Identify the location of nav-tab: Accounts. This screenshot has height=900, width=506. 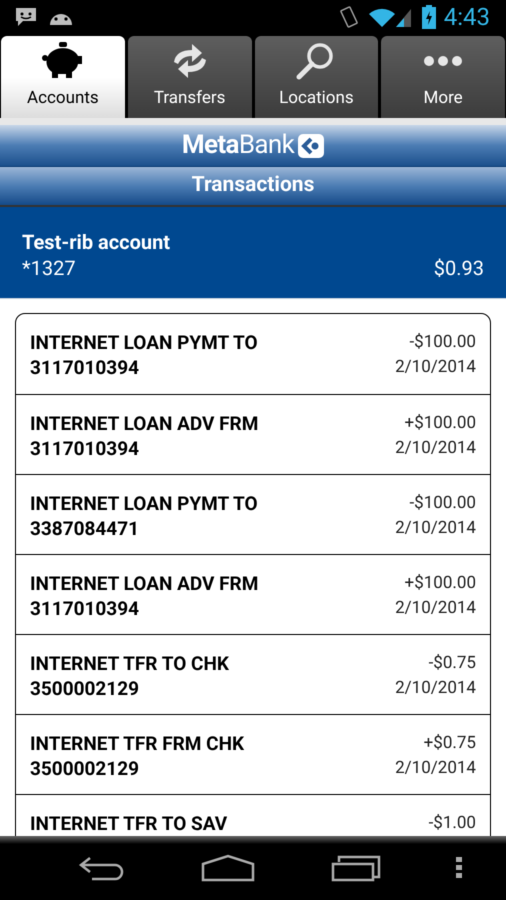
(63, 77).